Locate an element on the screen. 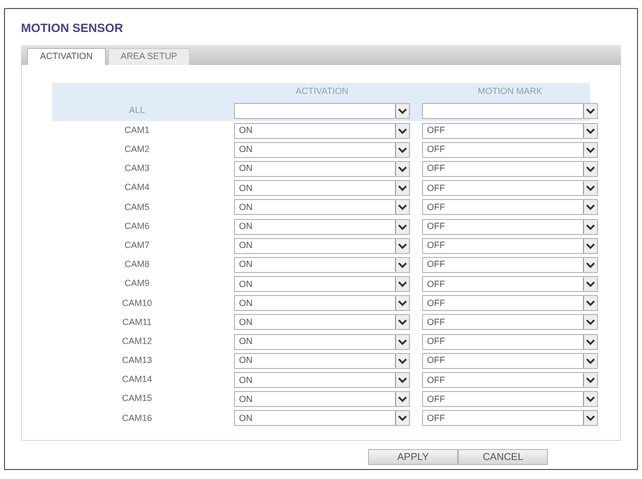 The width and height of the screenshot is (642, 479). tab: ACTIVATION is located at coordinates (66, 56).